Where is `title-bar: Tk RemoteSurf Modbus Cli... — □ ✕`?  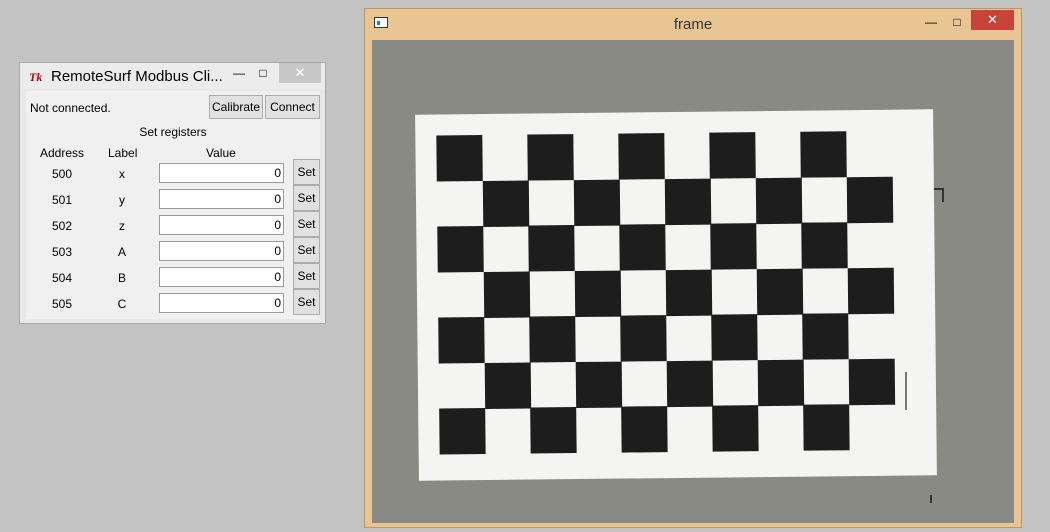
title-bar: Tk RemoteSurf Modbus Cli... — □ ✕ is located at coordinates (172, 76).